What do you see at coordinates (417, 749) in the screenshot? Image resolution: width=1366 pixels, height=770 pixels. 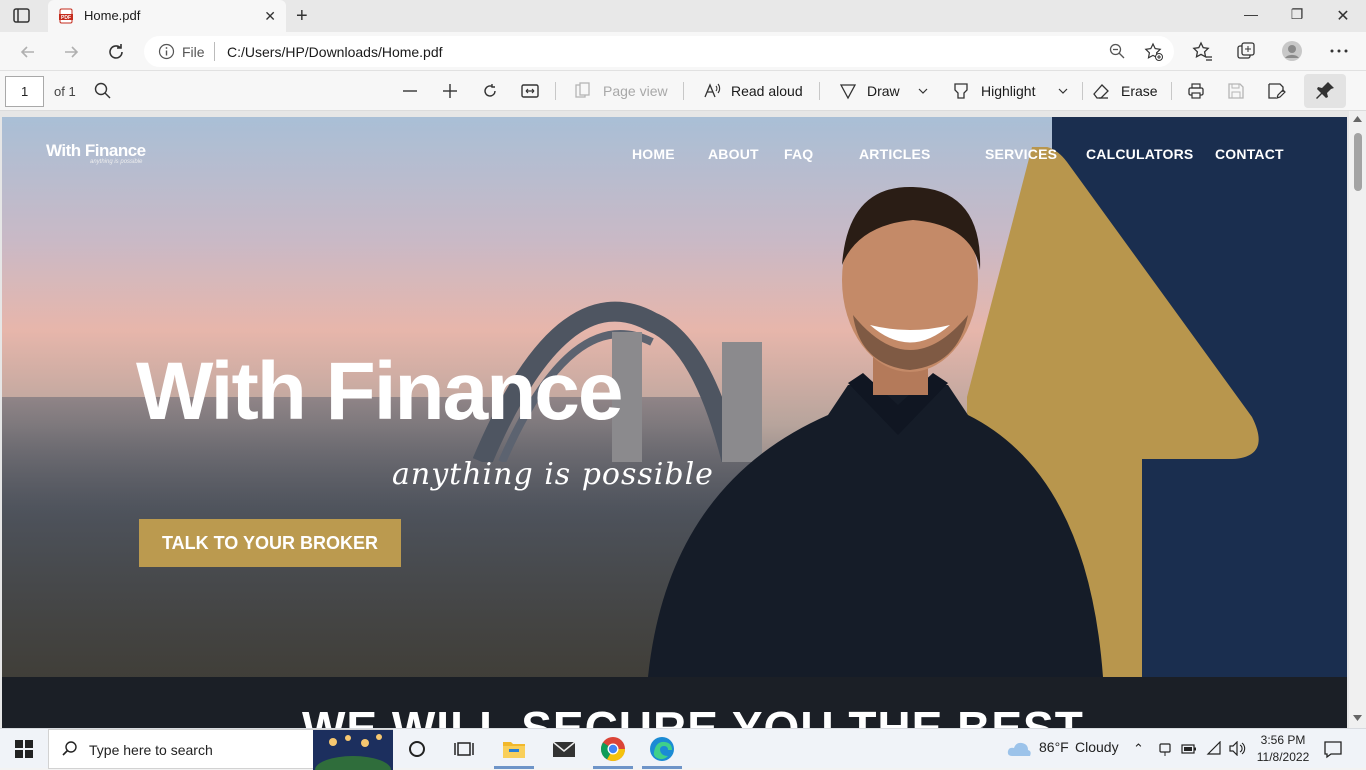 I see `cortana-icon` at bounding box center [417, 749].